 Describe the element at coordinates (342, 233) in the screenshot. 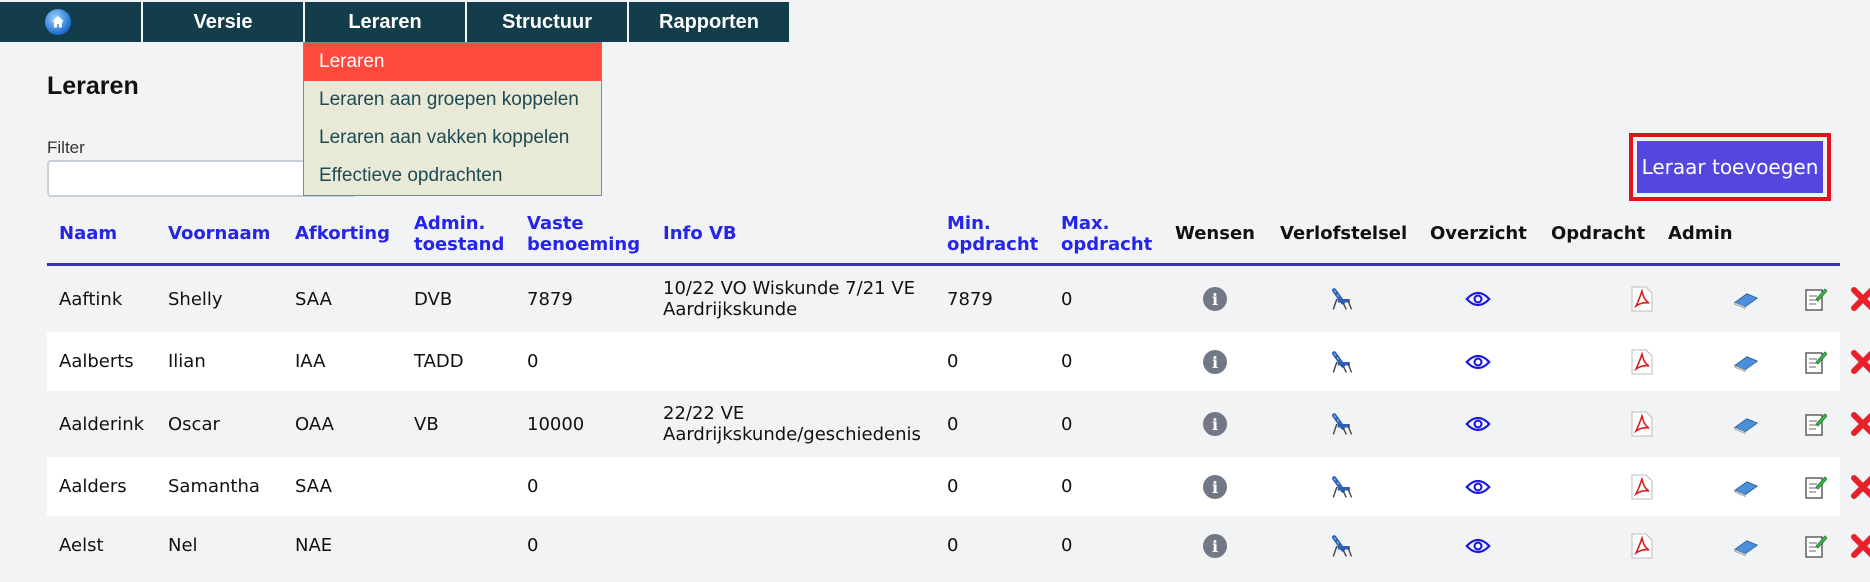

I see `col-afkorting: Afkorting` at that location.